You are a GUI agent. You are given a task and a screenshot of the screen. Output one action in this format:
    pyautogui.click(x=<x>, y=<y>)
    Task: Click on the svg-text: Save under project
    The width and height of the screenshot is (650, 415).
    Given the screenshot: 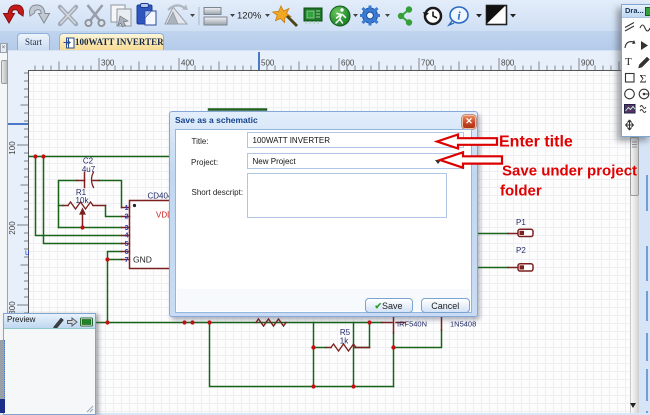 What is the action you would take?
    pyautogui.click(x=569, y=171)
    